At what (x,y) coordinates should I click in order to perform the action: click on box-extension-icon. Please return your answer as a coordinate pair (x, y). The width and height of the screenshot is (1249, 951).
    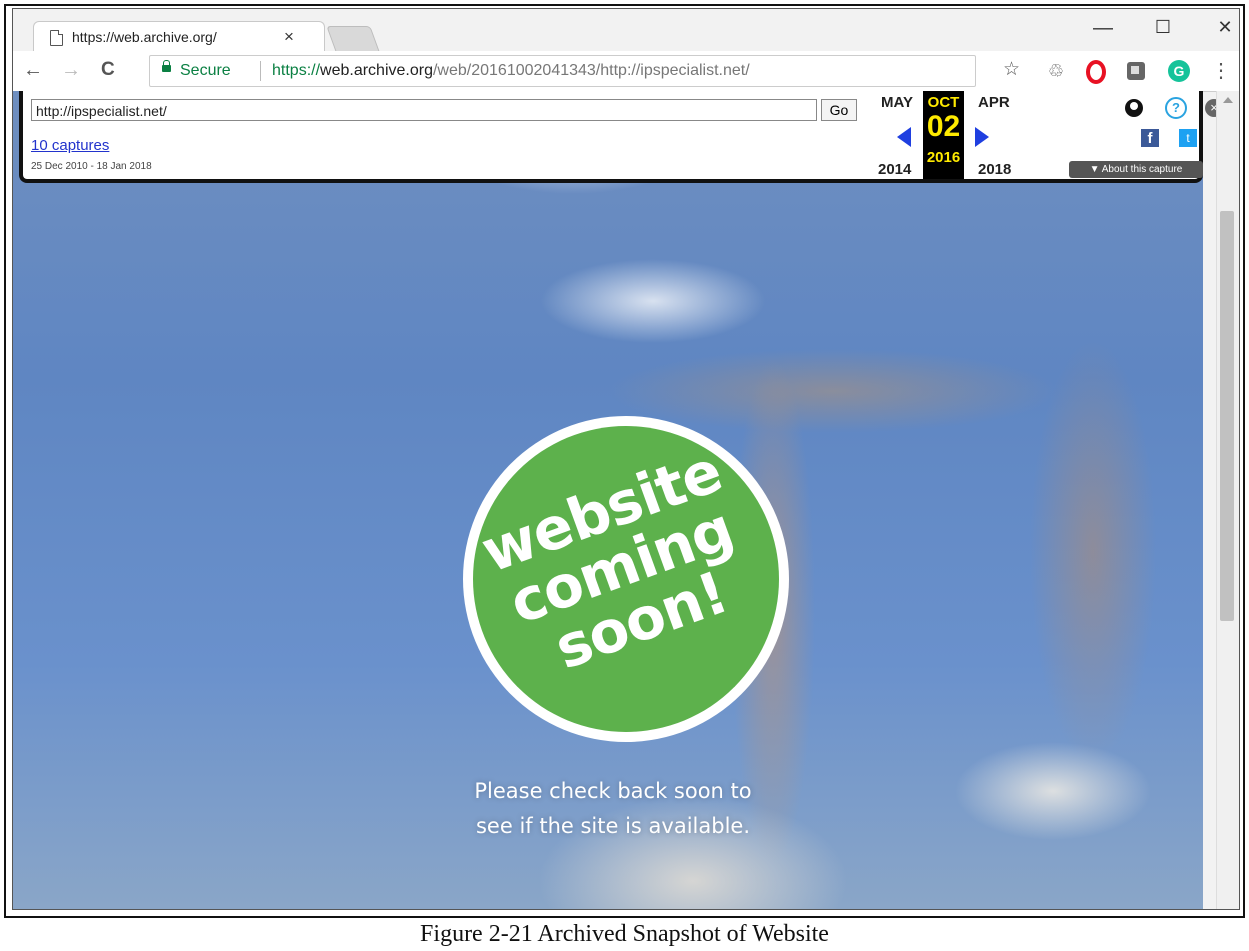
    Looking at the image, I should click on (1136, 71).